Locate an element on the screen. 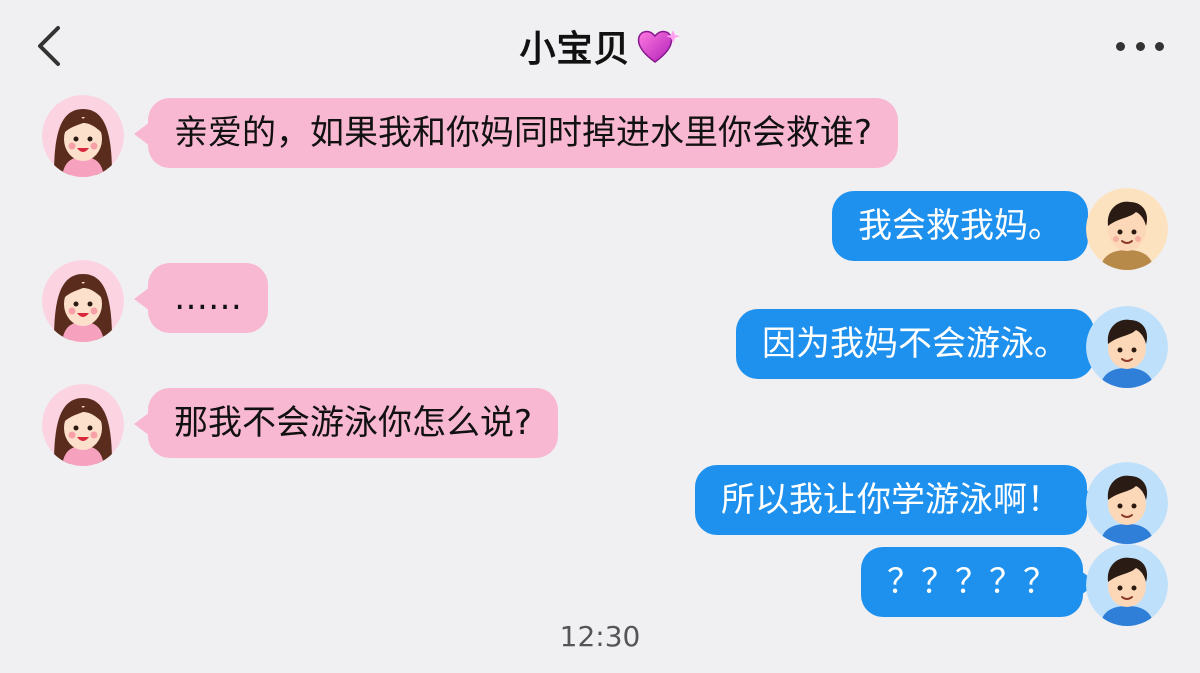  message-bubble: 所以我让你学游泳啊！ is located at coordinates (898, 500).